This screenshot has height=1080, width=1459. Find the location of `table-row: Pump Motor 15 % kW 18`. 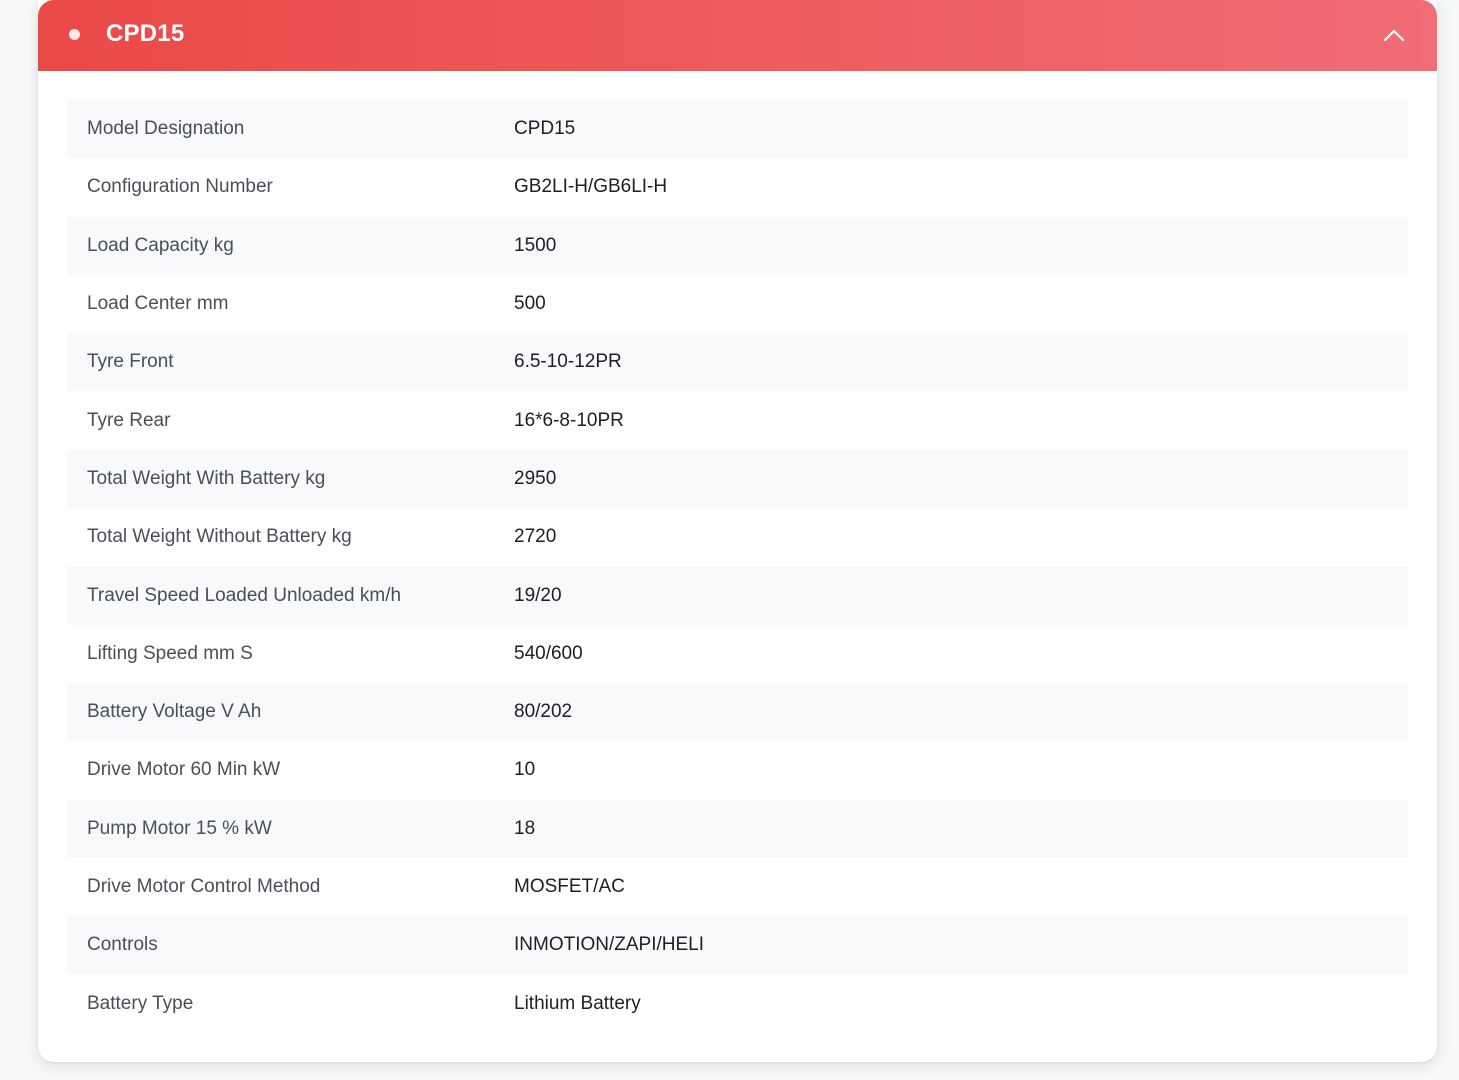

table-row: Pump Motor 15 % kW 18 is located at coordinates (737, 828).